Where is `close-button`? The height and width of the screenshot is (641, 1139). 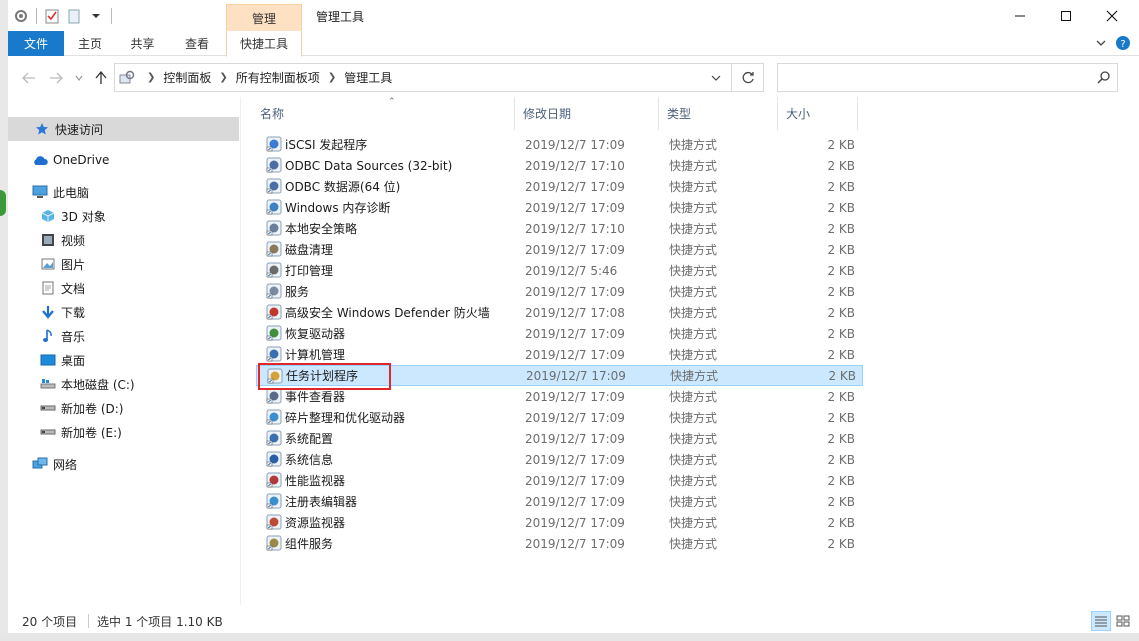
close-button is located at coordinates (1112, 15).